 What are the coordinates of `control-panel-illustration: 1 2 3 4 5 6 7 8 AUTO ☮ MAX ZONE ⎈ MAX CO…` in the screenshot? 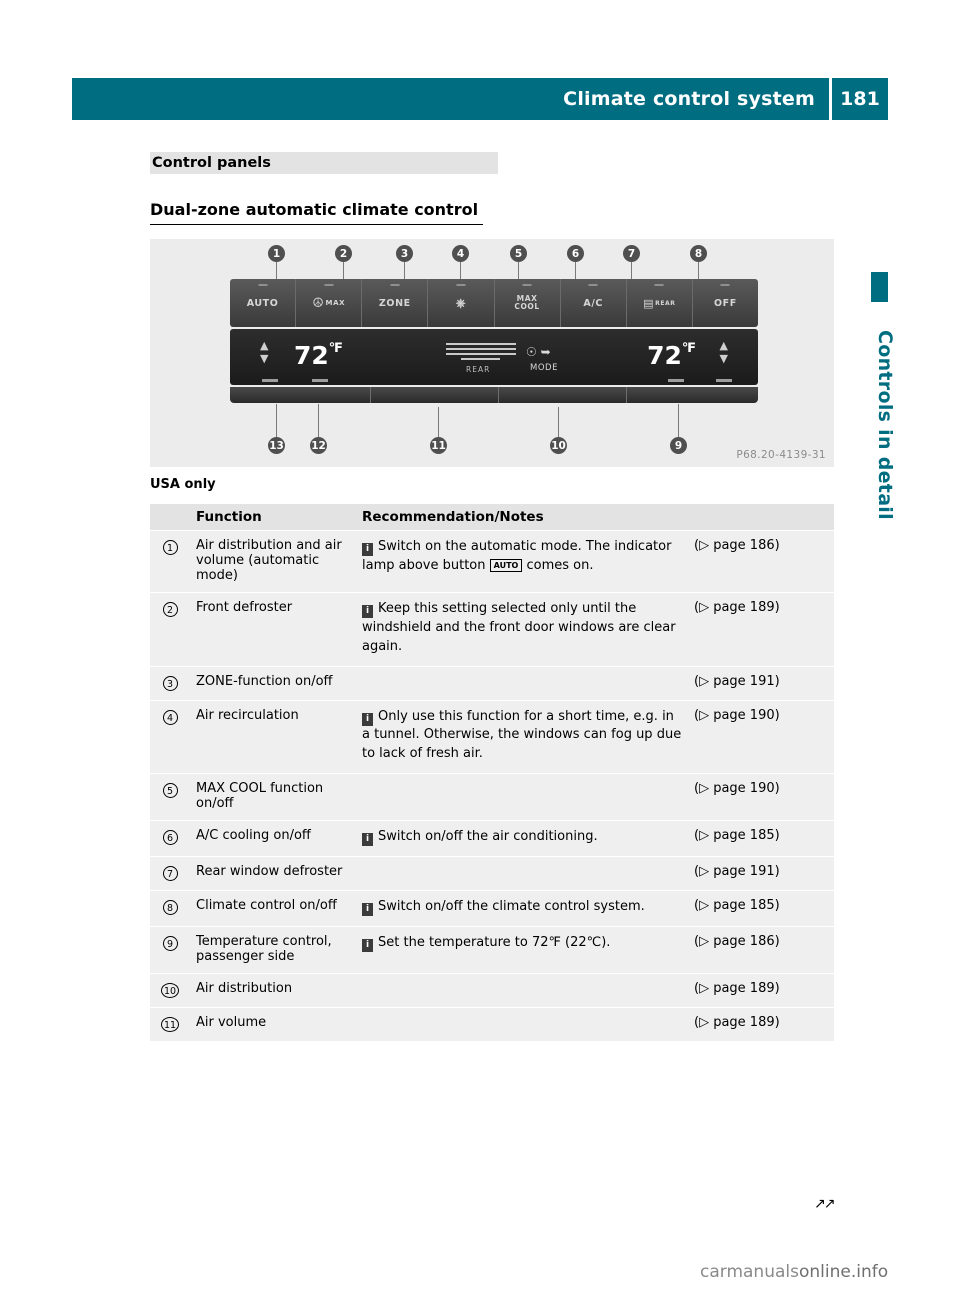 It's located at (492, 353).